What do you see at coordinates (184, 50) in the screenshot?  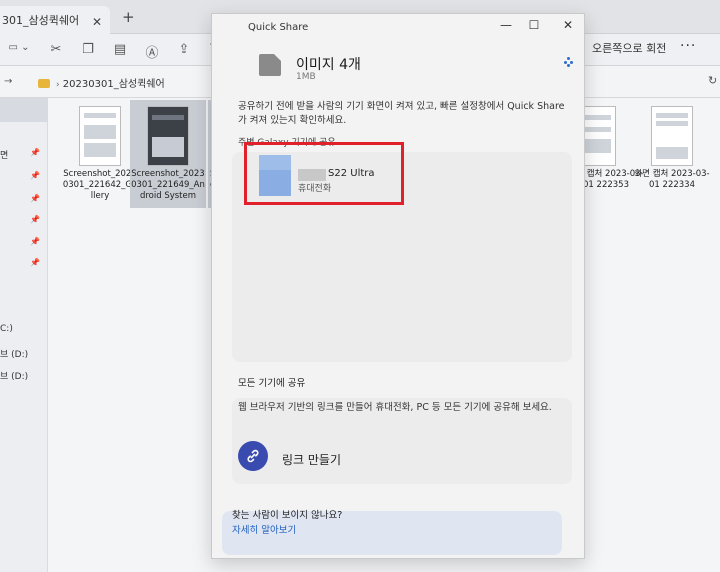 I see `share-icon: ⇪` at bounding box center [184, 50].